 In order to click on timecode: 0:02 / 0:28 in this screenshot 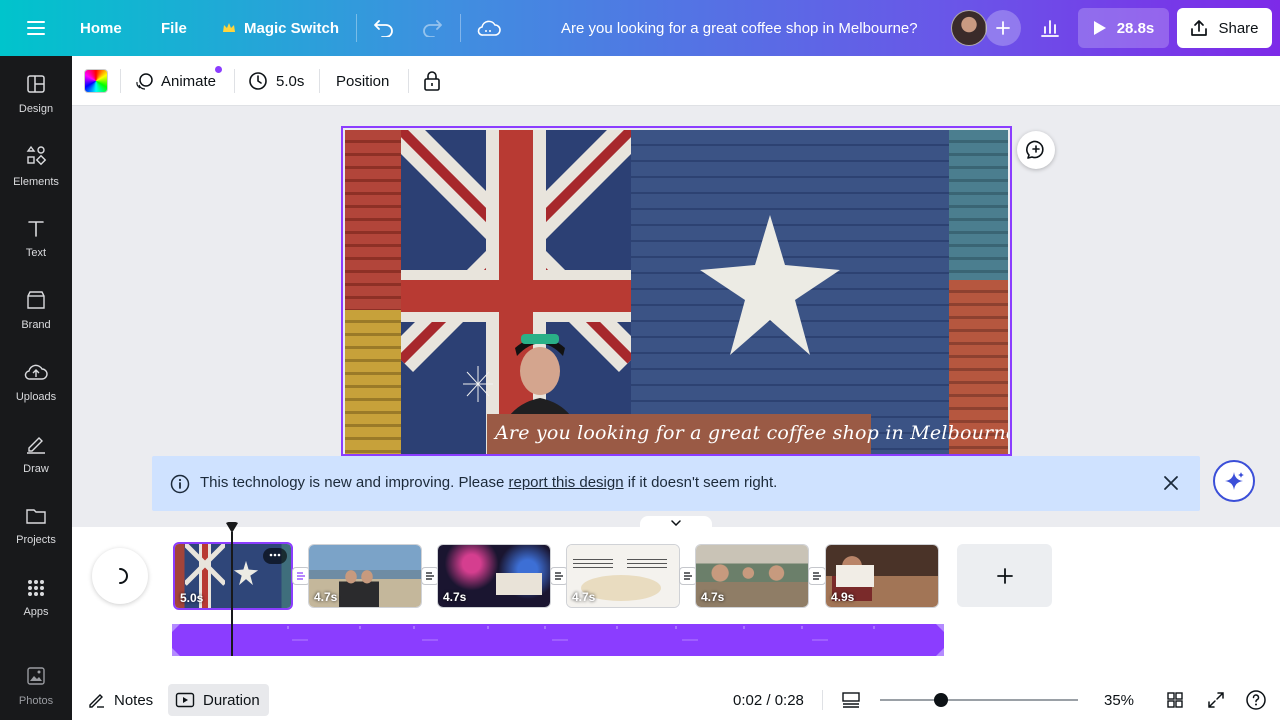, I will do `click(768, 700)`.